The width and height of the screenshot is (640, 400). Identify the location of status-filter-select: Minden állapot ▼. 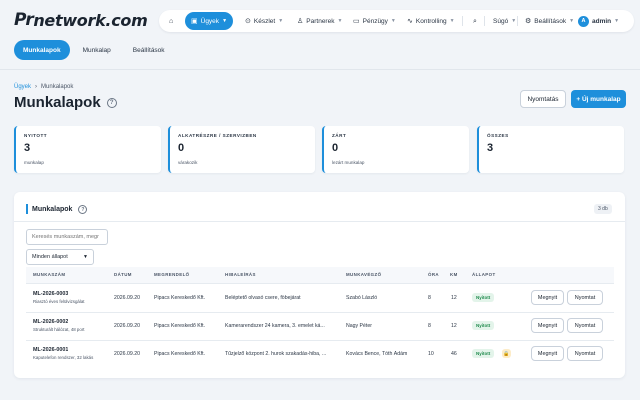
(60, 257).